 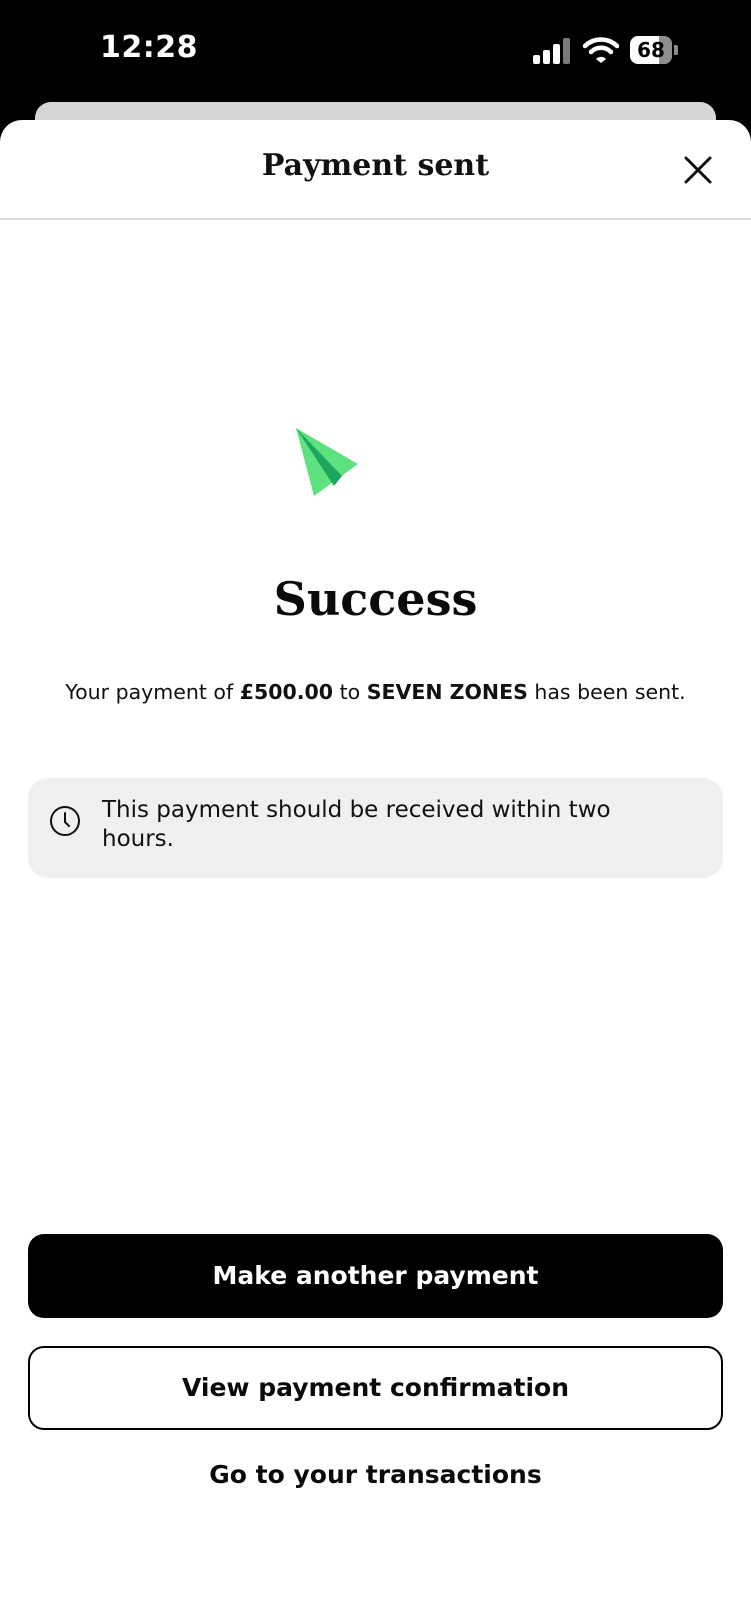 I want to click on payment-amount: £500.00, so click(x=286, y=692).